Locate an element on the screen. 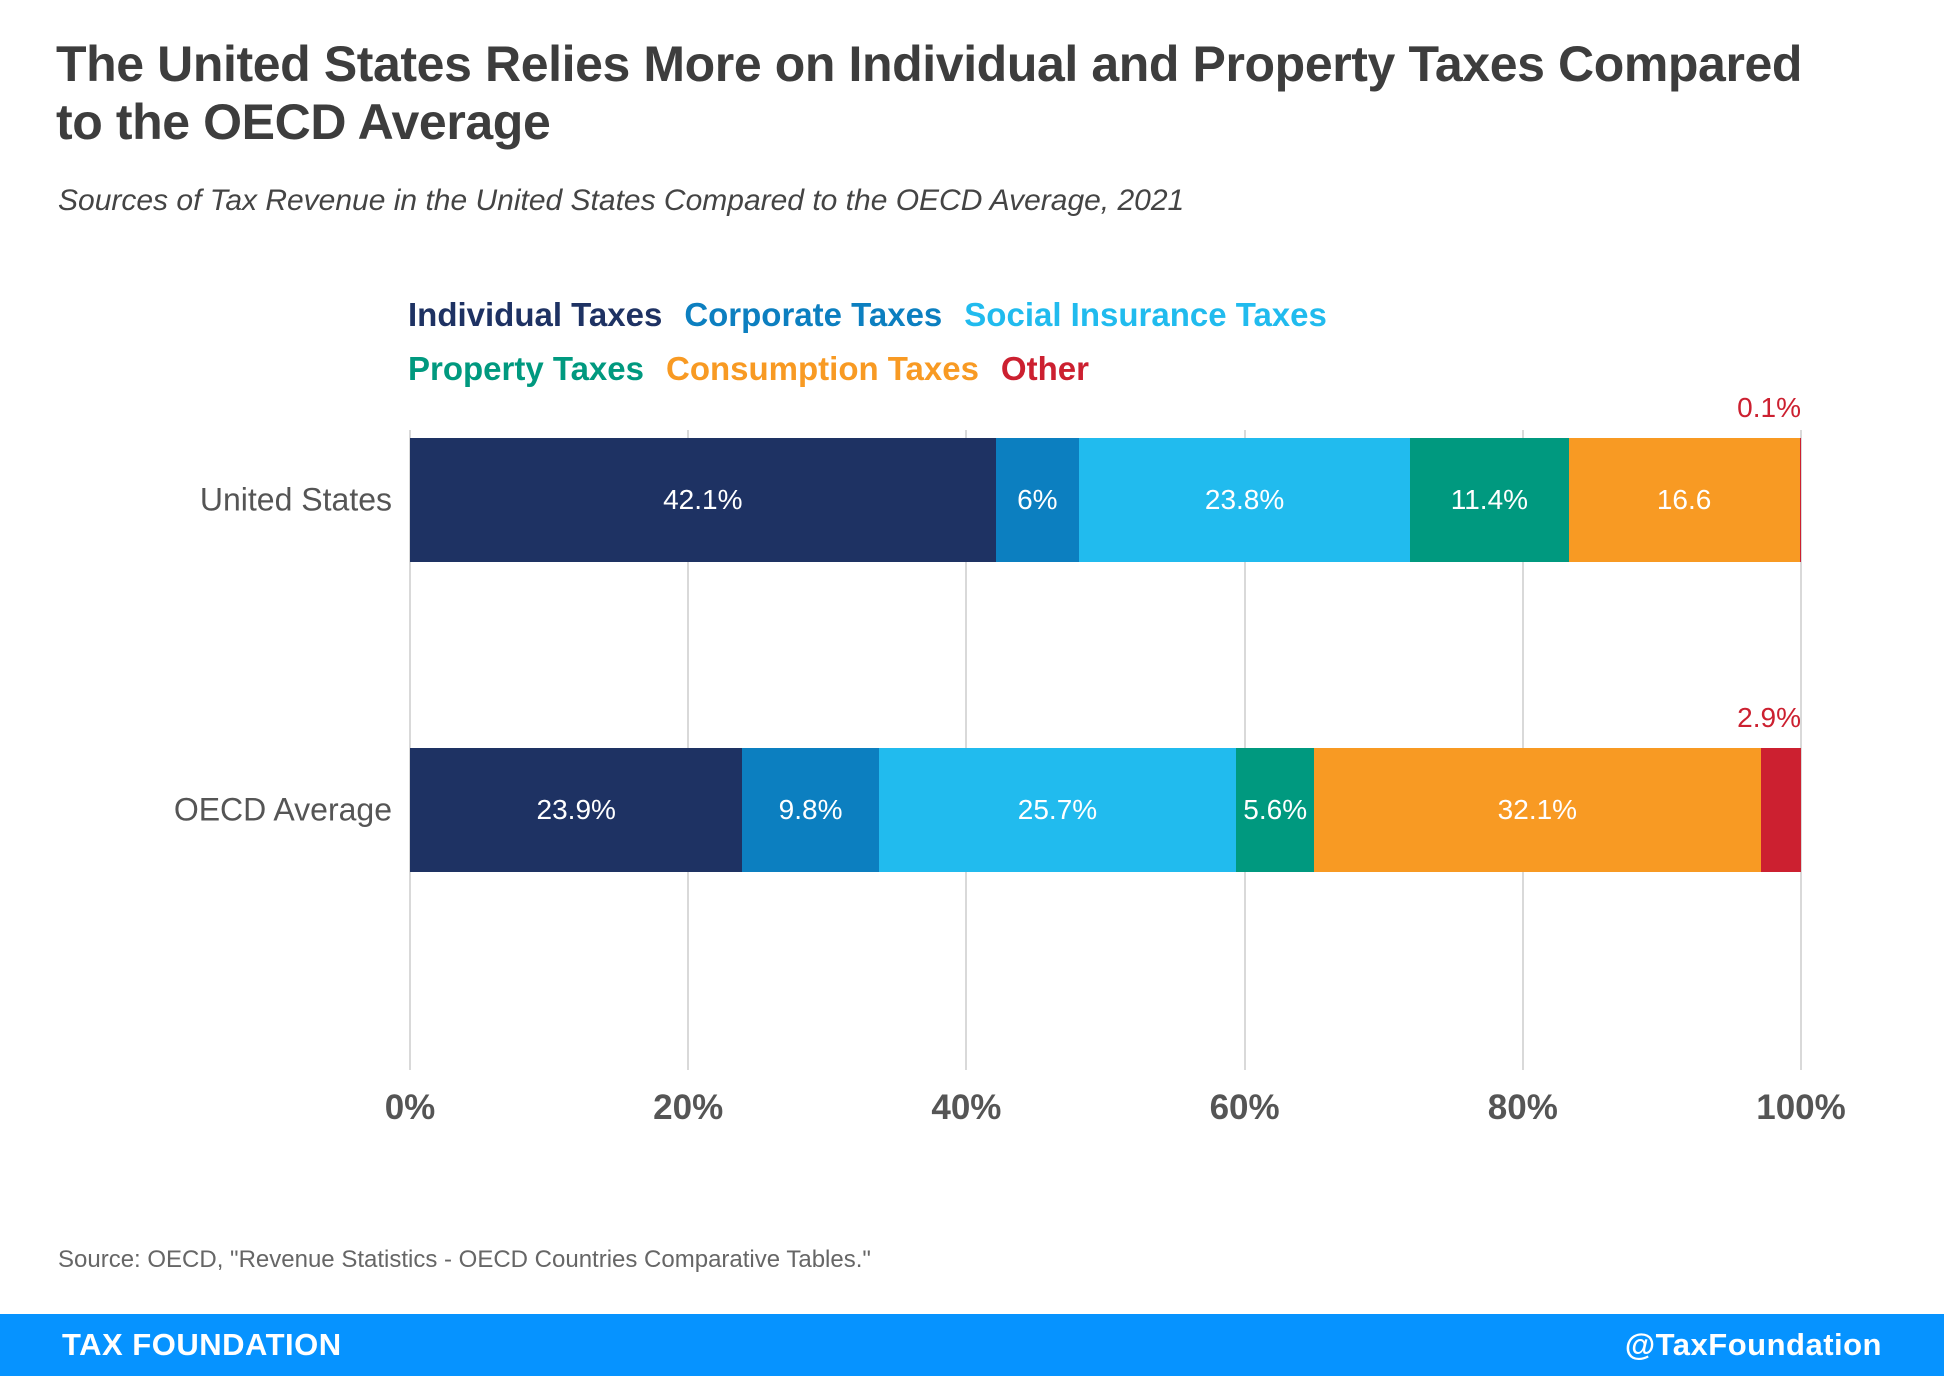 The image size is (1944, 1376). bar-segment: 6% is located at coordinates (1037, 500).